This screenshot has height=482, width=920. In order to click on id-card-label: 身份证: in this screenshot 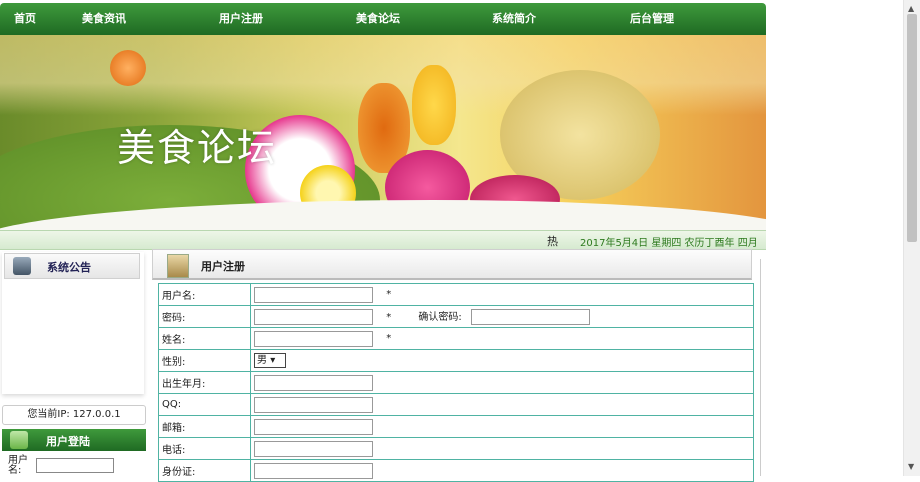, I will do `click(204, 470)`.